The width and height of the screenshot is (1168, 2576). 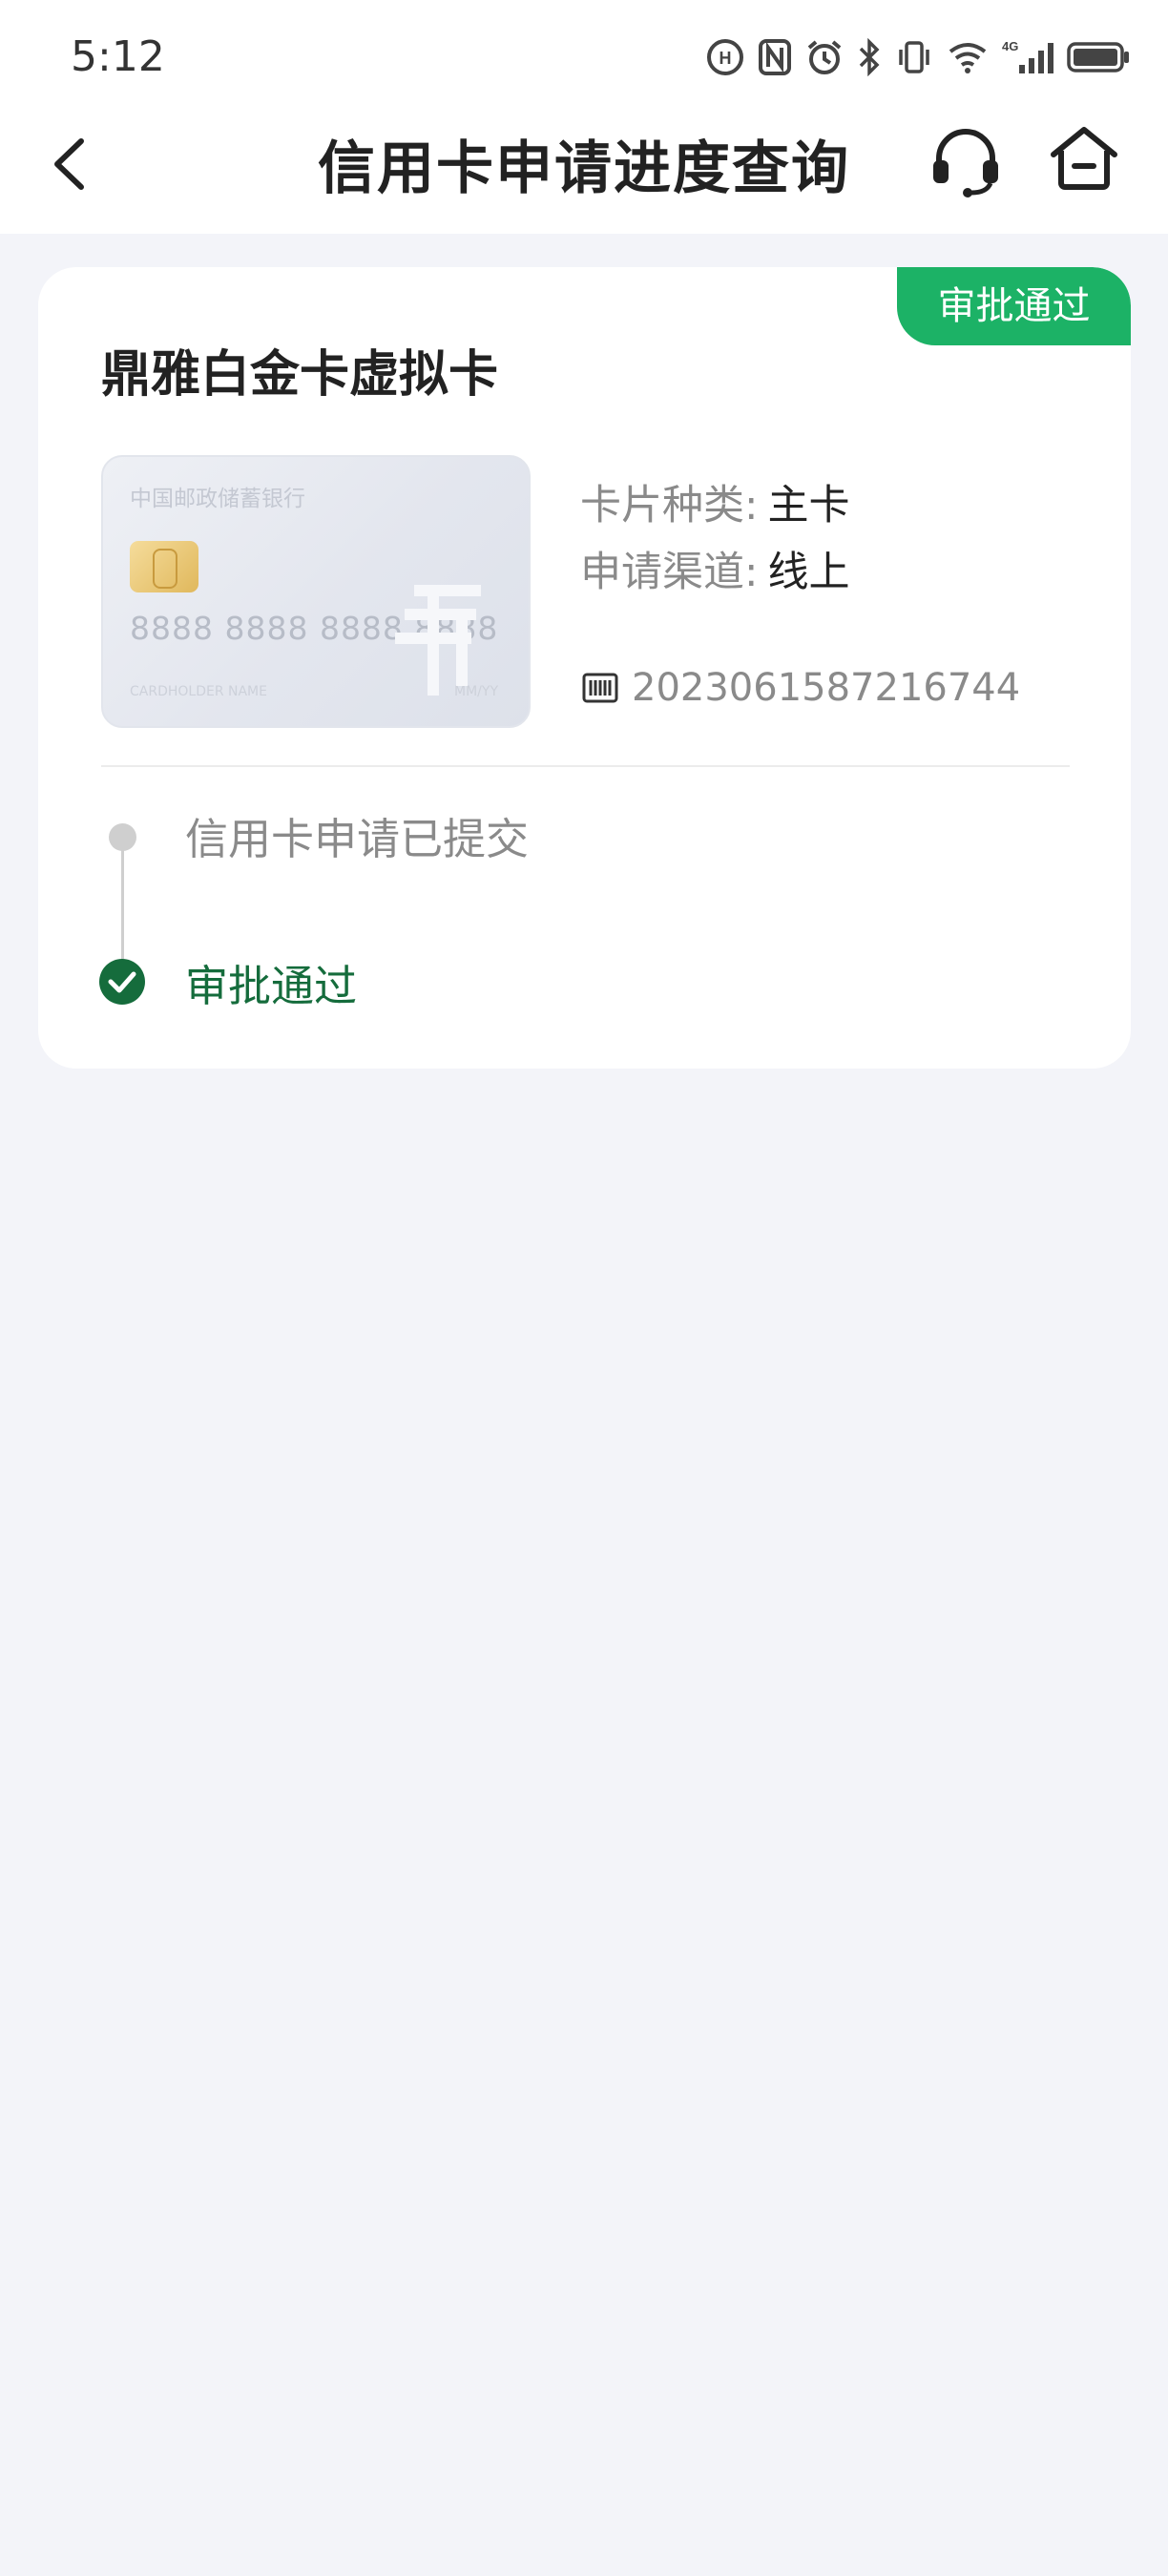 I want to click on divider, so click(x=585, y=766).